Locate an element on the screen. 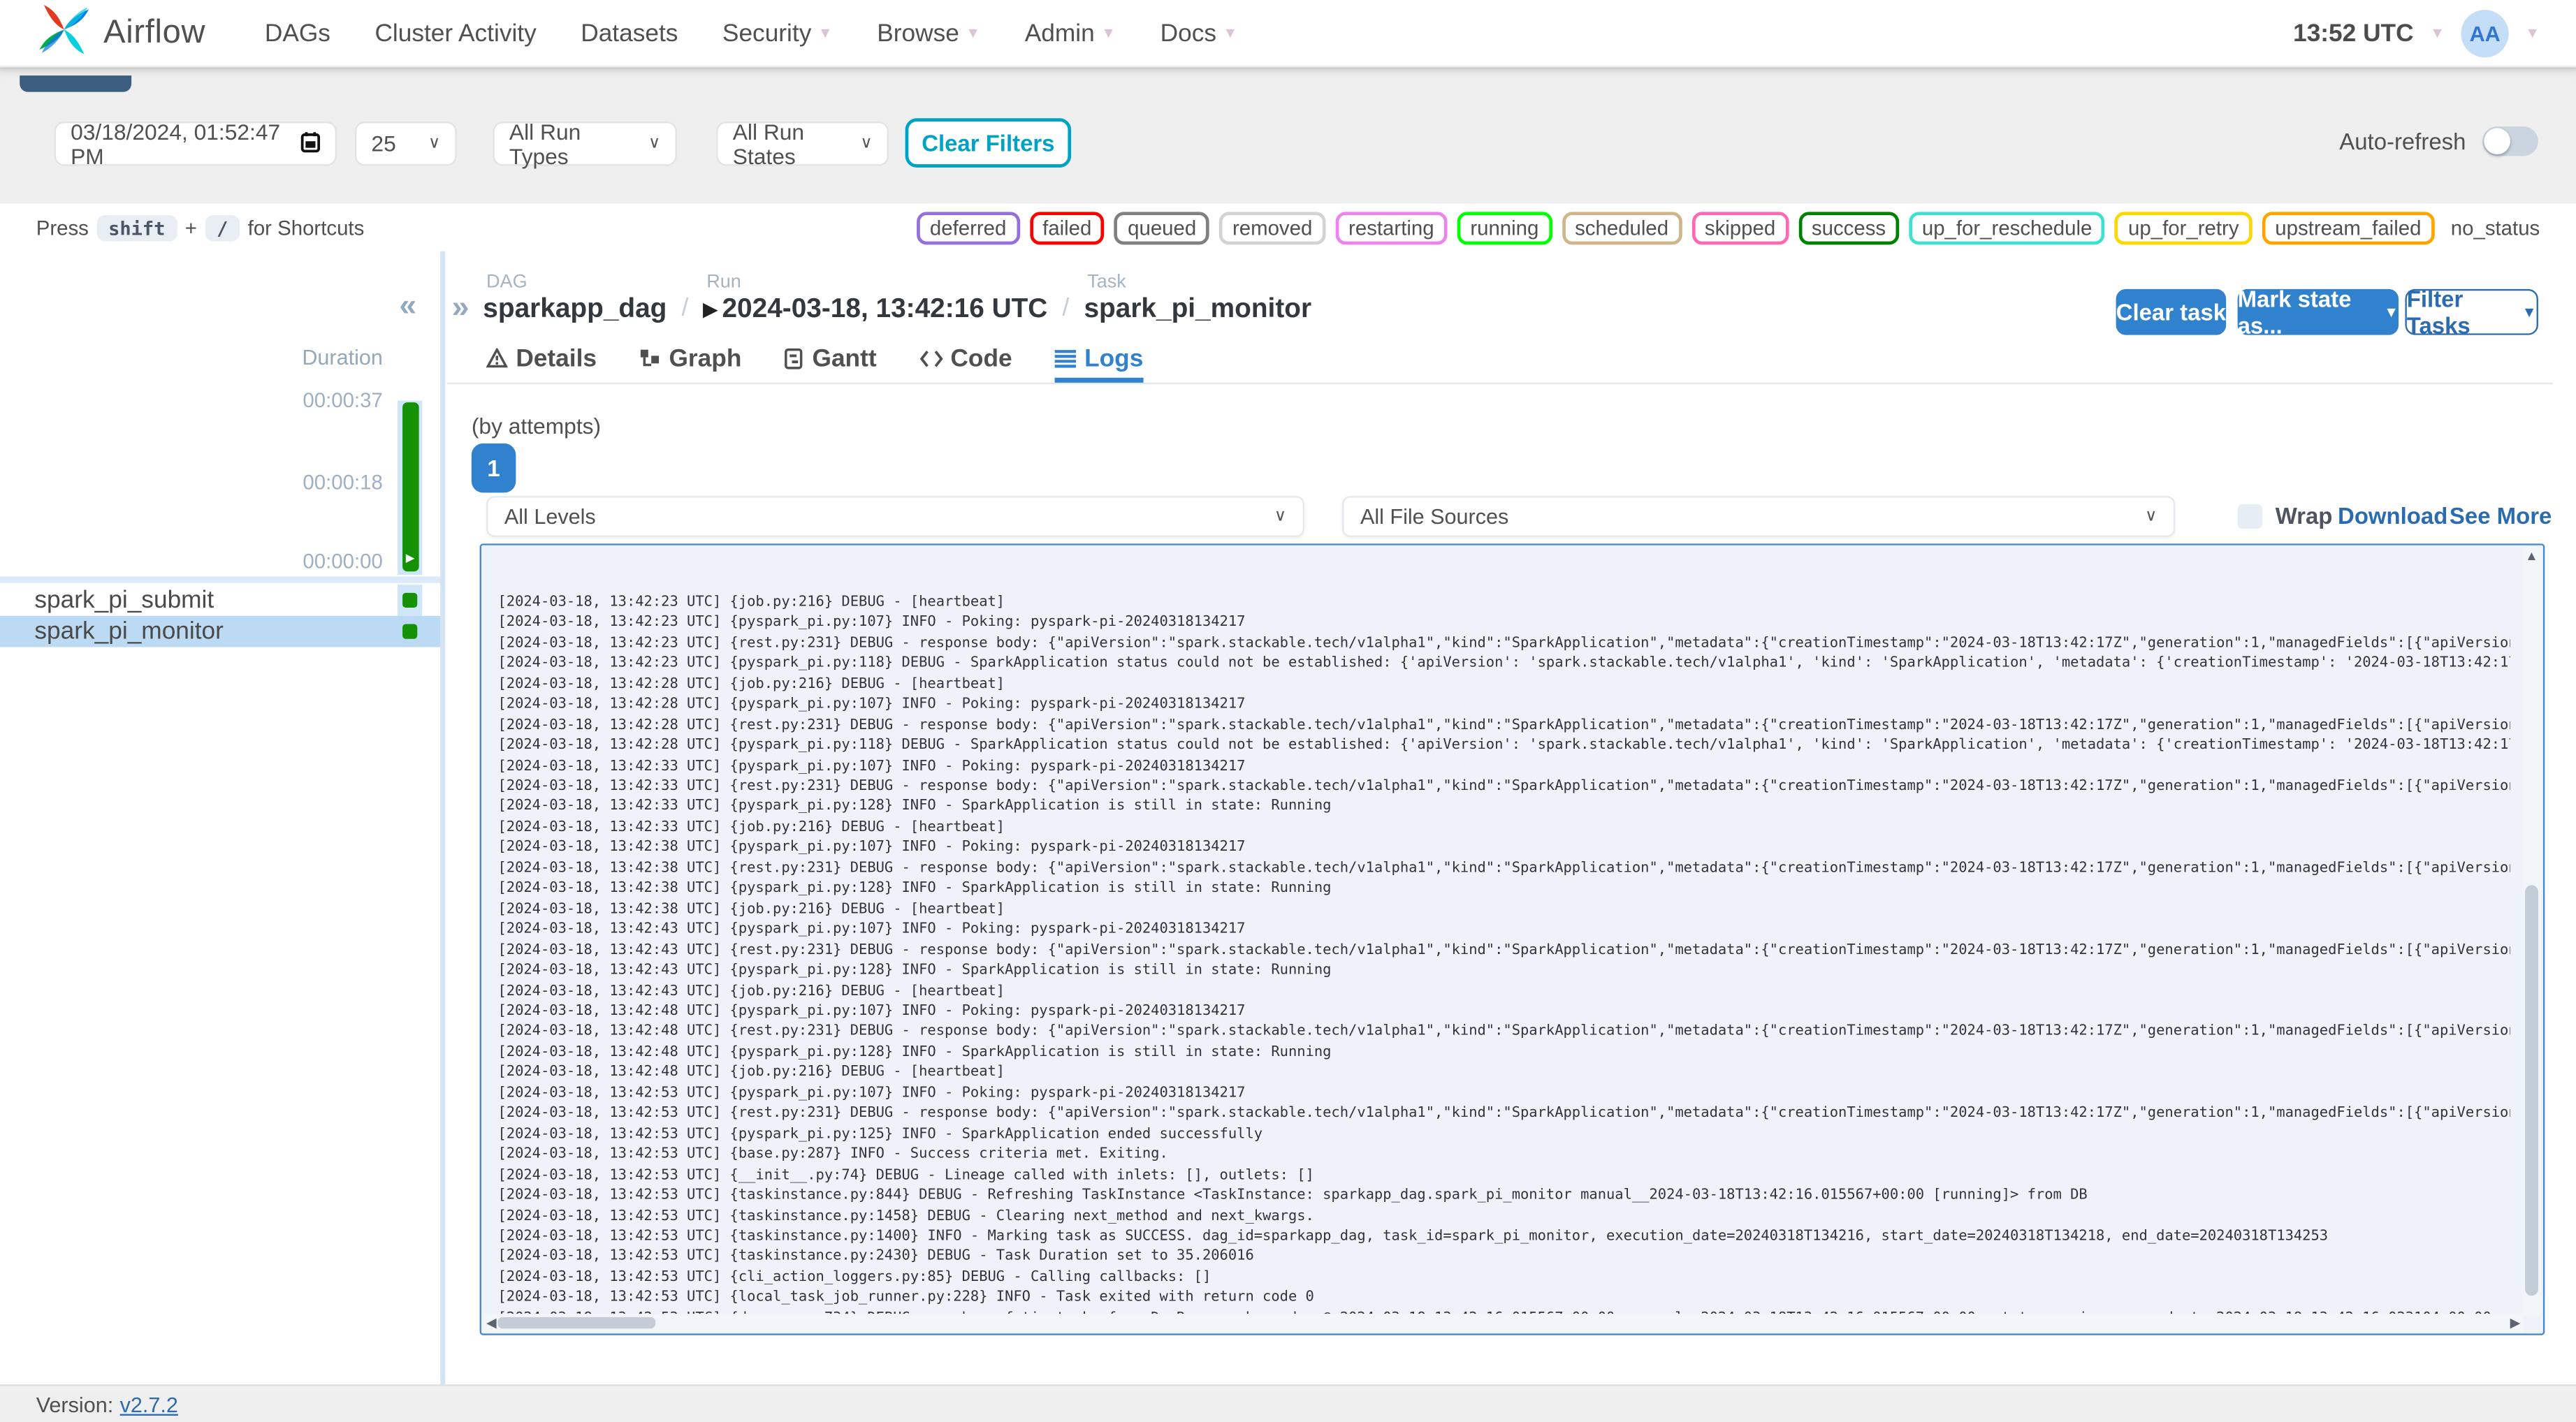 The height and width of the screenshot is (1422, 2576). vertical-scrollbar: ▲ is located at coordinates (2532, 931).